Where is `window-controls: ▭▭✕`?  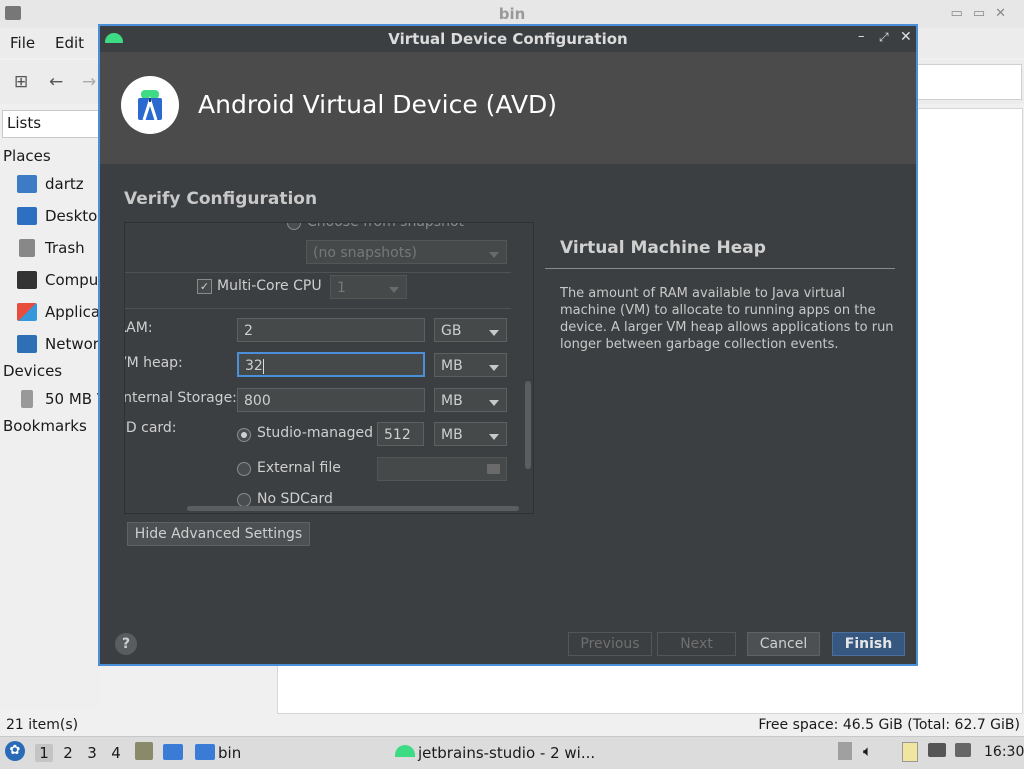
window-controls: ▭▭✕ is located at coordinates (983, 13).